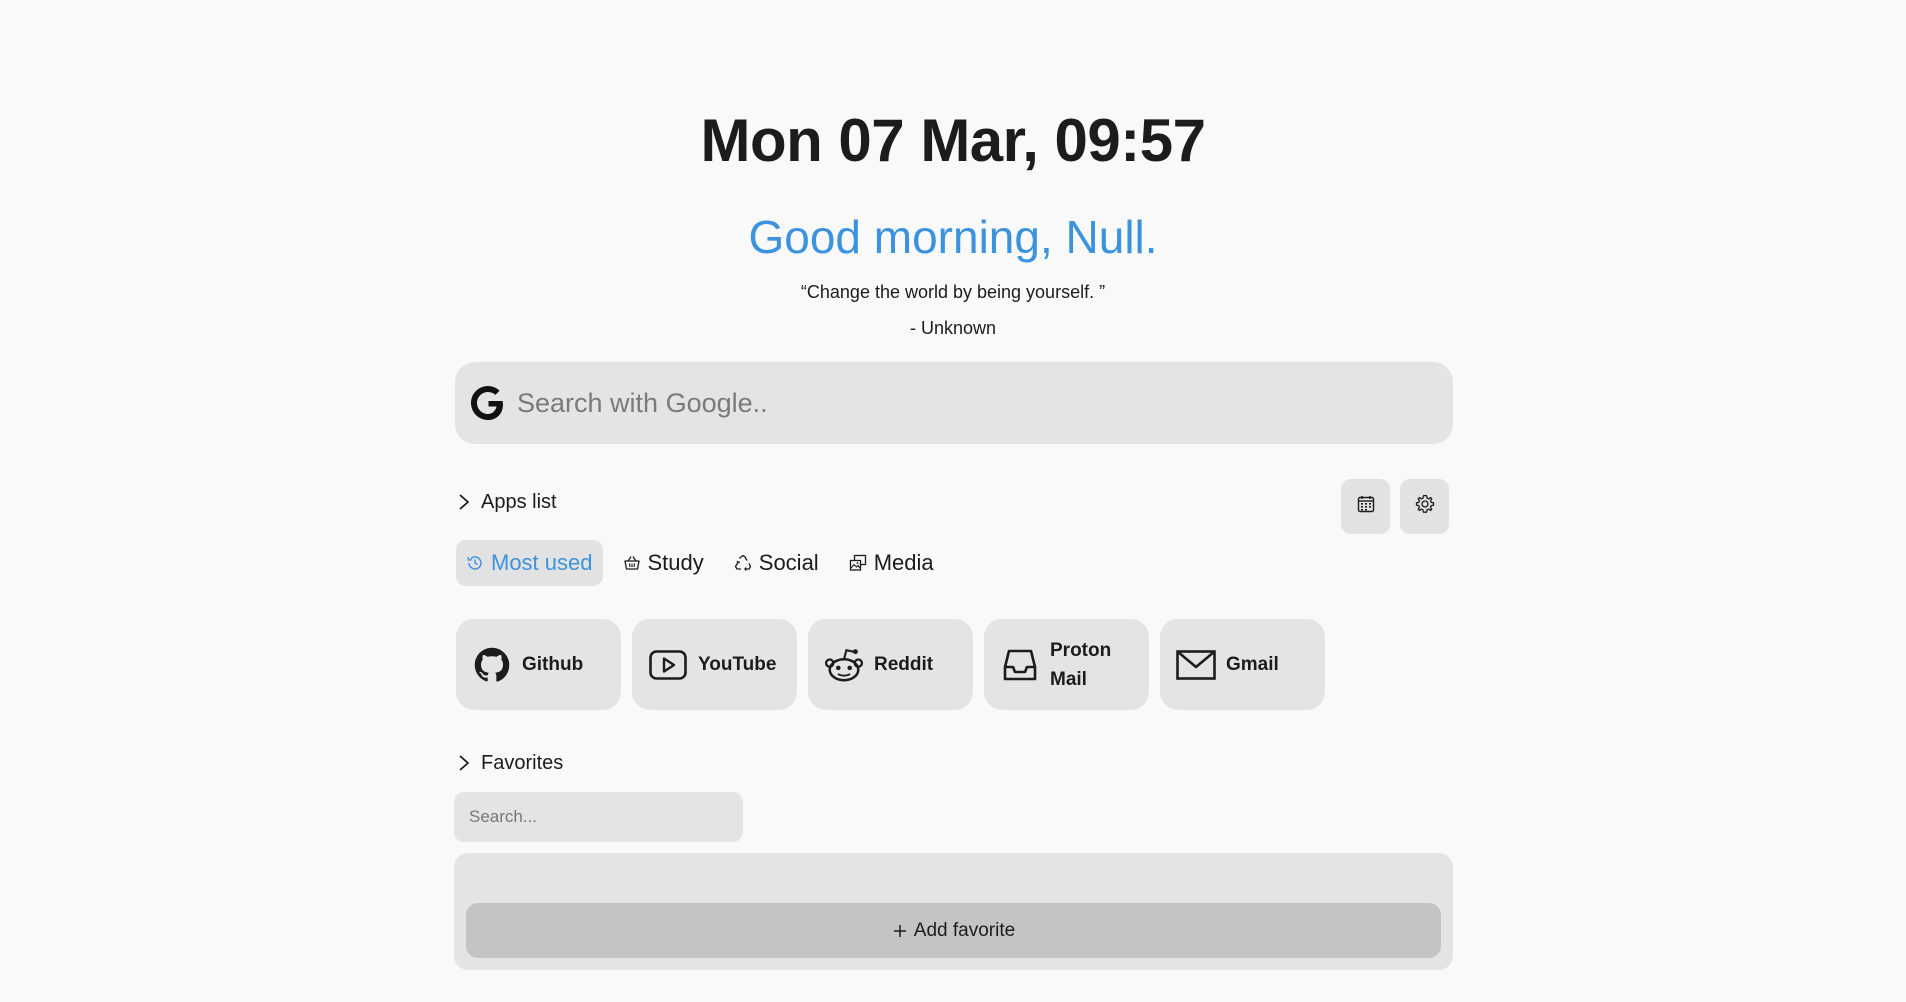  I want to click on tab-media: Media, so click(891, 563).